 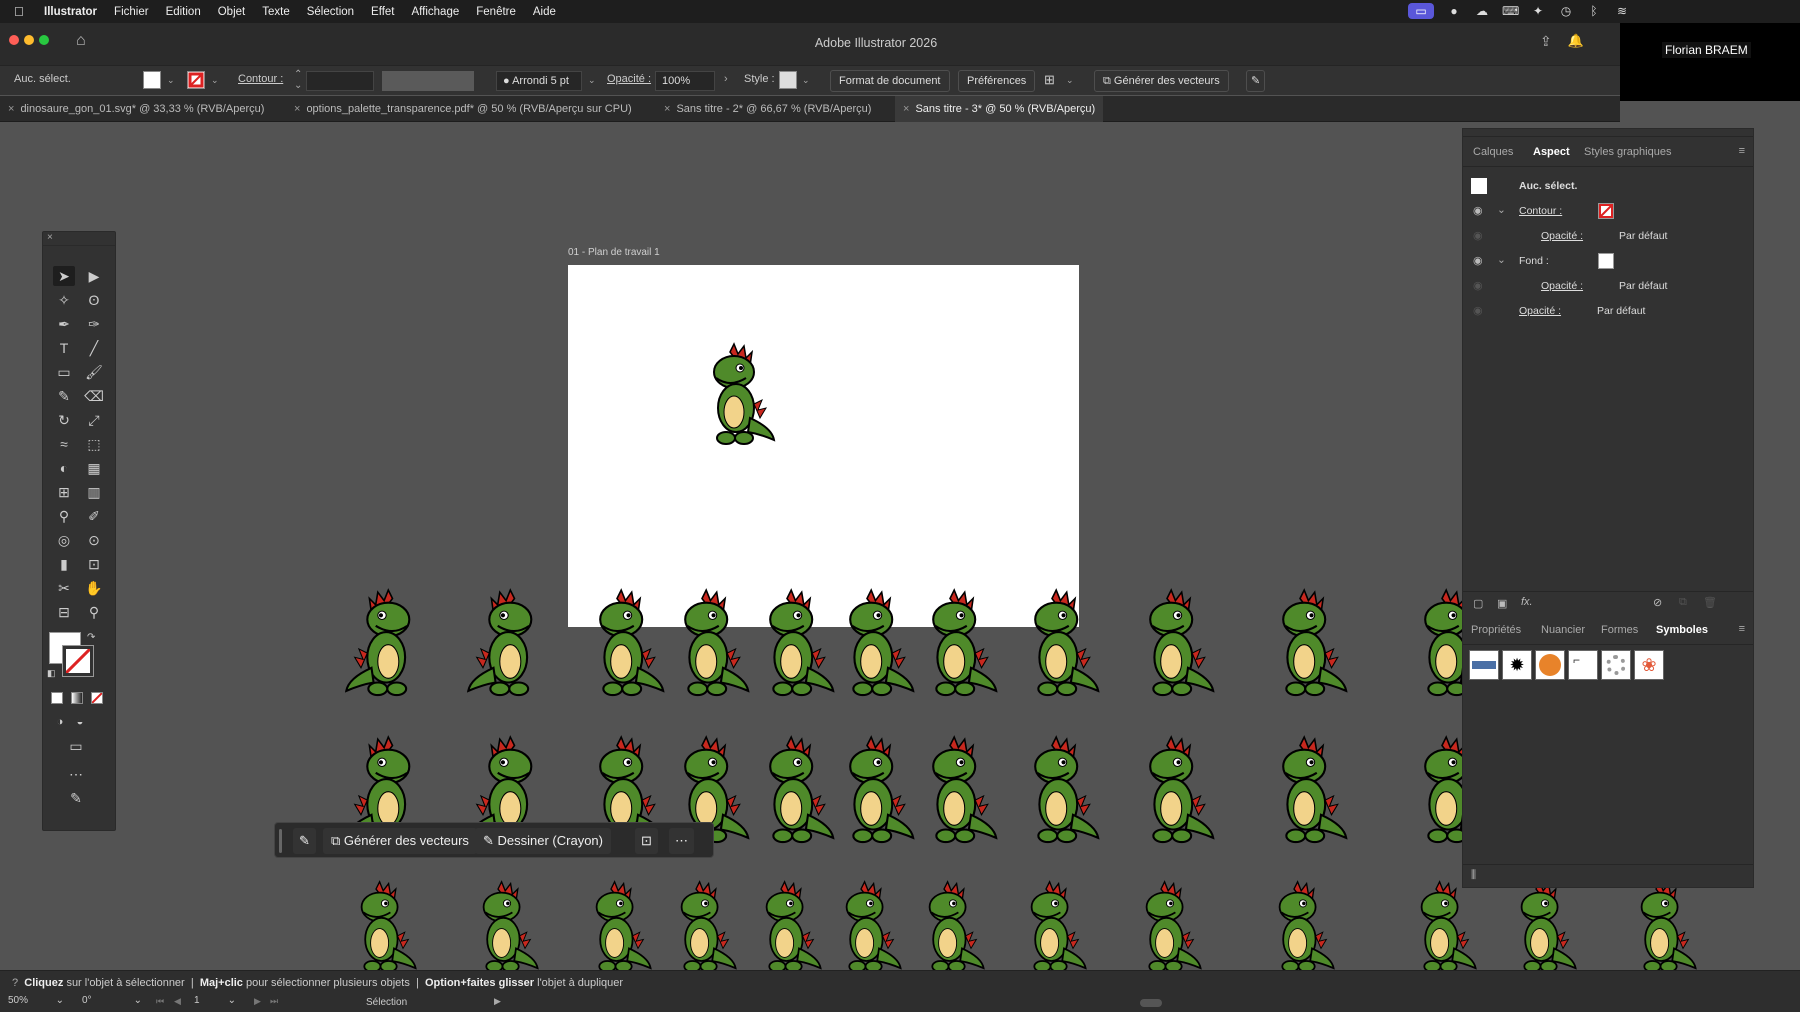 I want to click on help-icon: ?, so click(x=15, y=983).